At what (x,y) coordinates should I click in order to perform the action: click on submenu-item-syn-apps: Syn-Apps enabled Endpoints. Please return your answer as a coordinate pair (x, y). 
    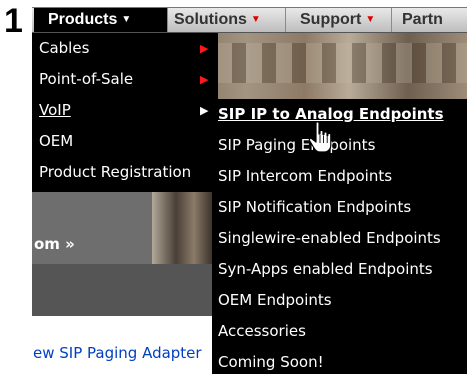
    Looking at the image, I should click on (322, 269).